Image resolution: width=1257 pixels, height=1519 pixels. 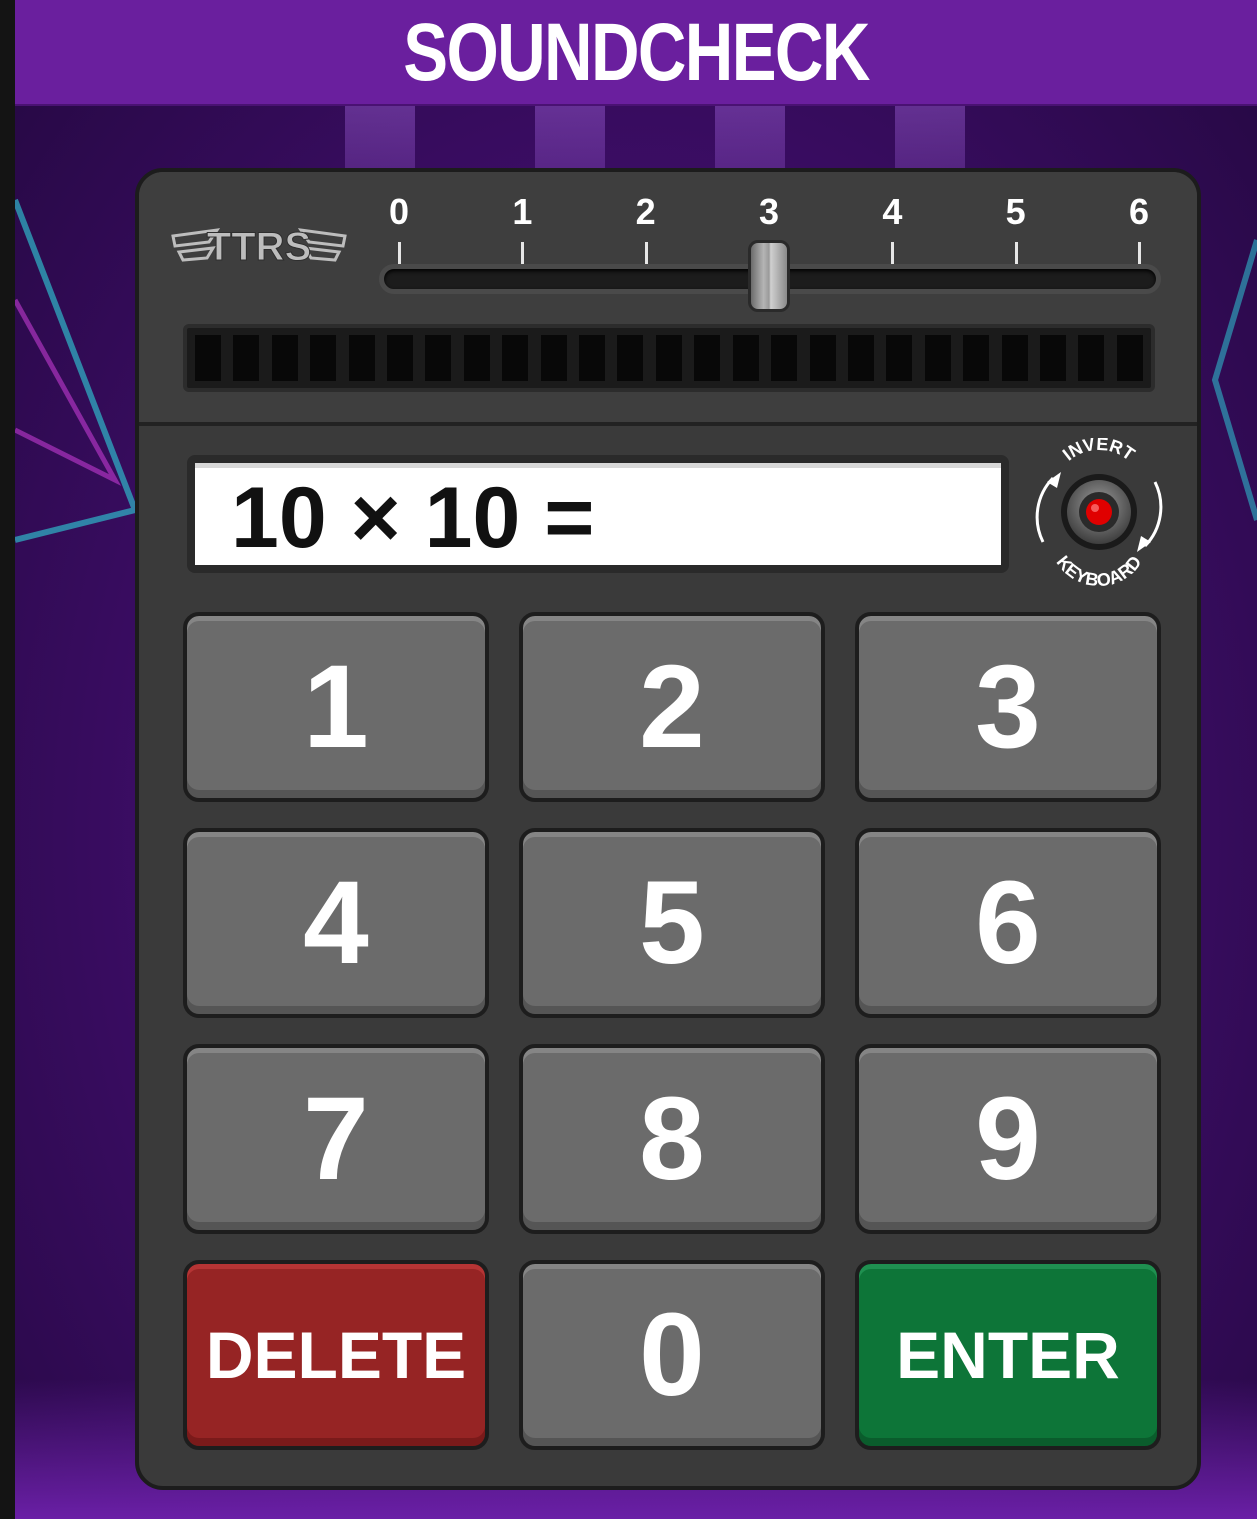 What do you see at coordinates (645, 211) in the screenshot?
I see `slider-tick-label: 2` at bounding box center [645, 211].